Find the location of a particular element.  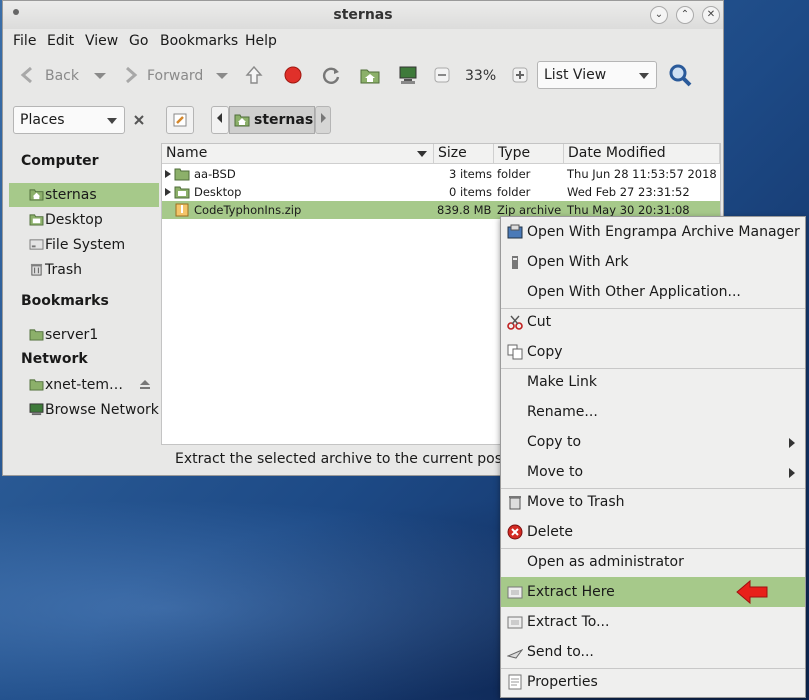

title-bar: sternas ⌄ ⌃ ✕ is located at coordinates (363, 15).